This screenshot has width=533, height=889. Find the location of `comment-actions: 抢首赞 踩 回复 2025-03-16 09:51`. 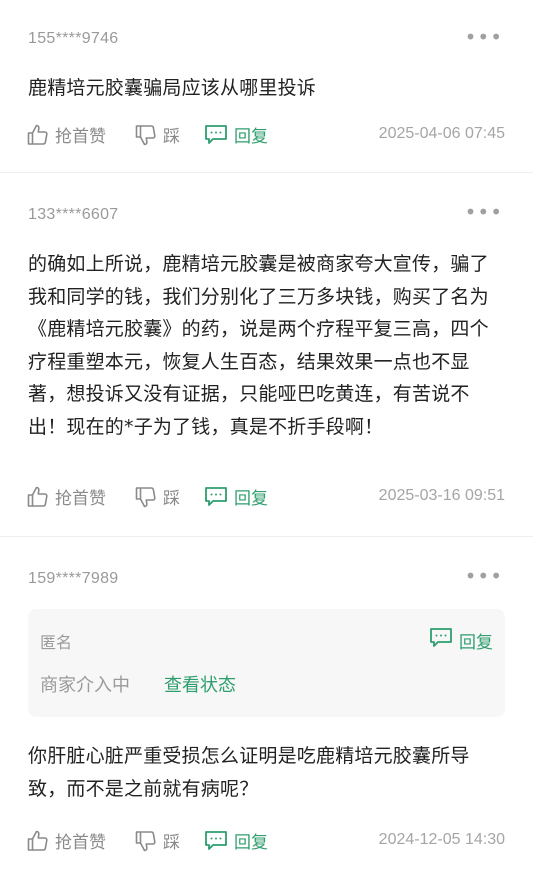

comment-actions: 抢首赞 踩 回复 2025-03-16 09:51 is located at coordinates (265, 498).